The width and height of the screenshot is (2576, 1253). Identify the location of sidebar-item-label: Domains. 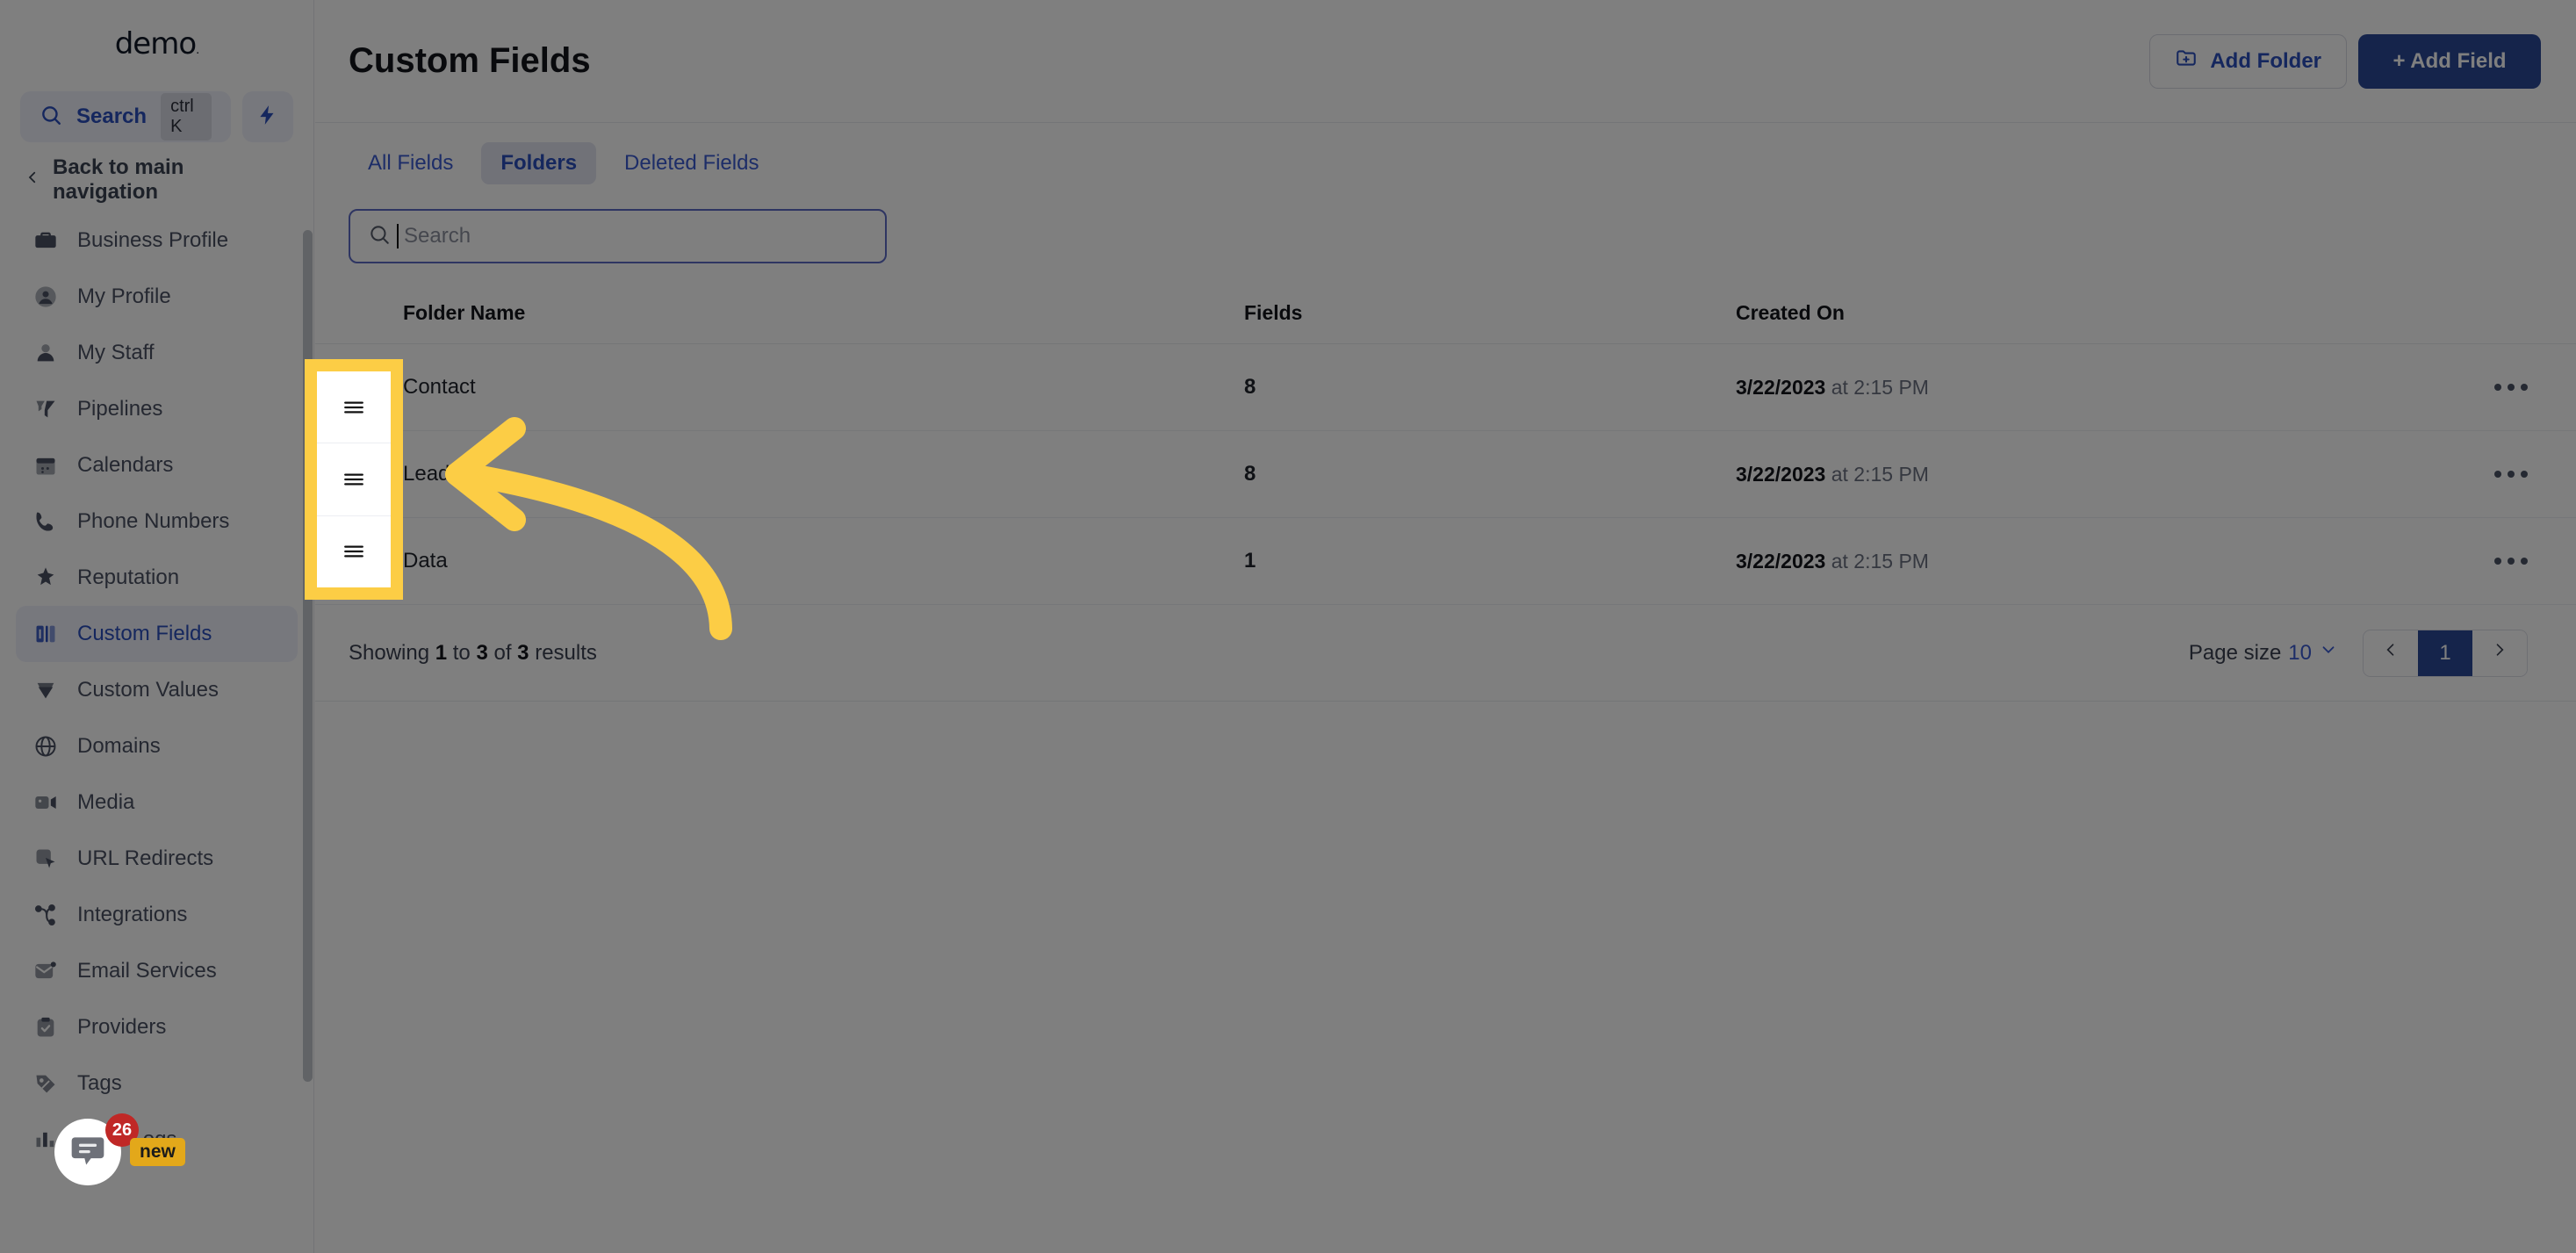
(119, 746).